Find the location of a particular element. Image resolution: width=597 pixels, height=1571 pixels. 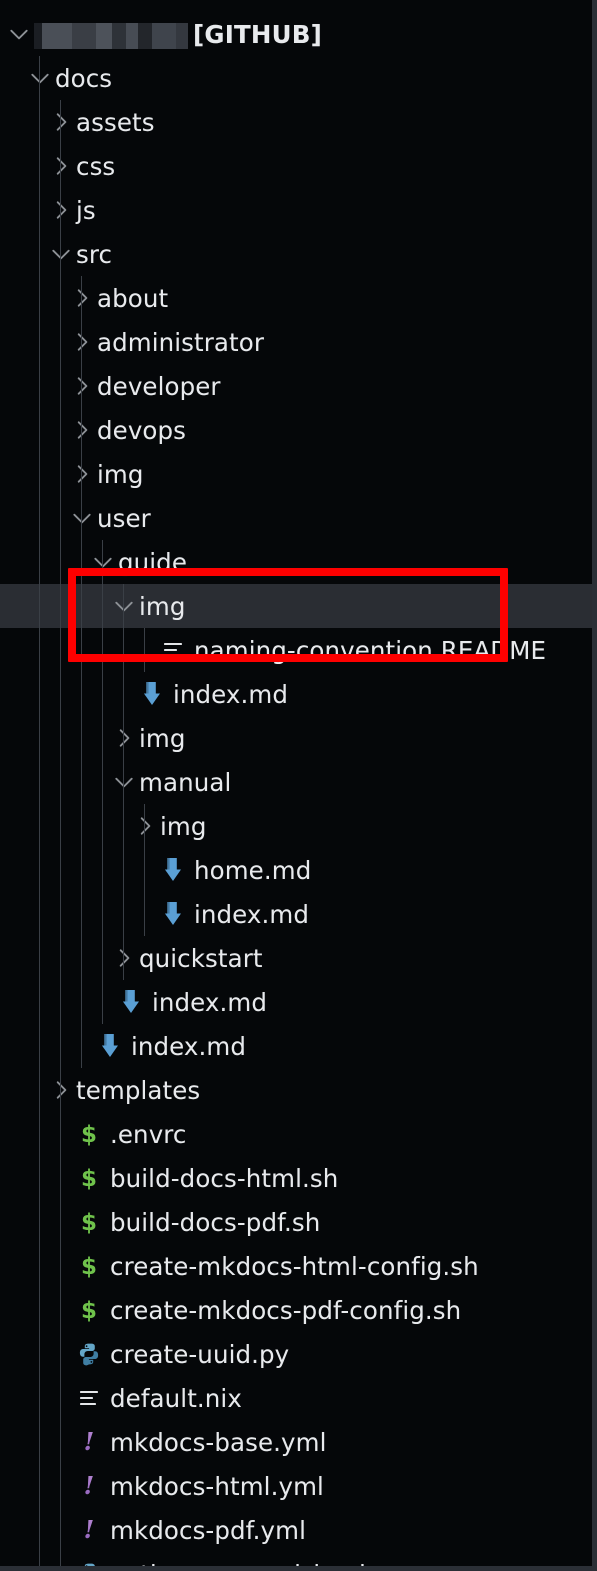

tree-item-label: devops is located at coordinates (142, 430).